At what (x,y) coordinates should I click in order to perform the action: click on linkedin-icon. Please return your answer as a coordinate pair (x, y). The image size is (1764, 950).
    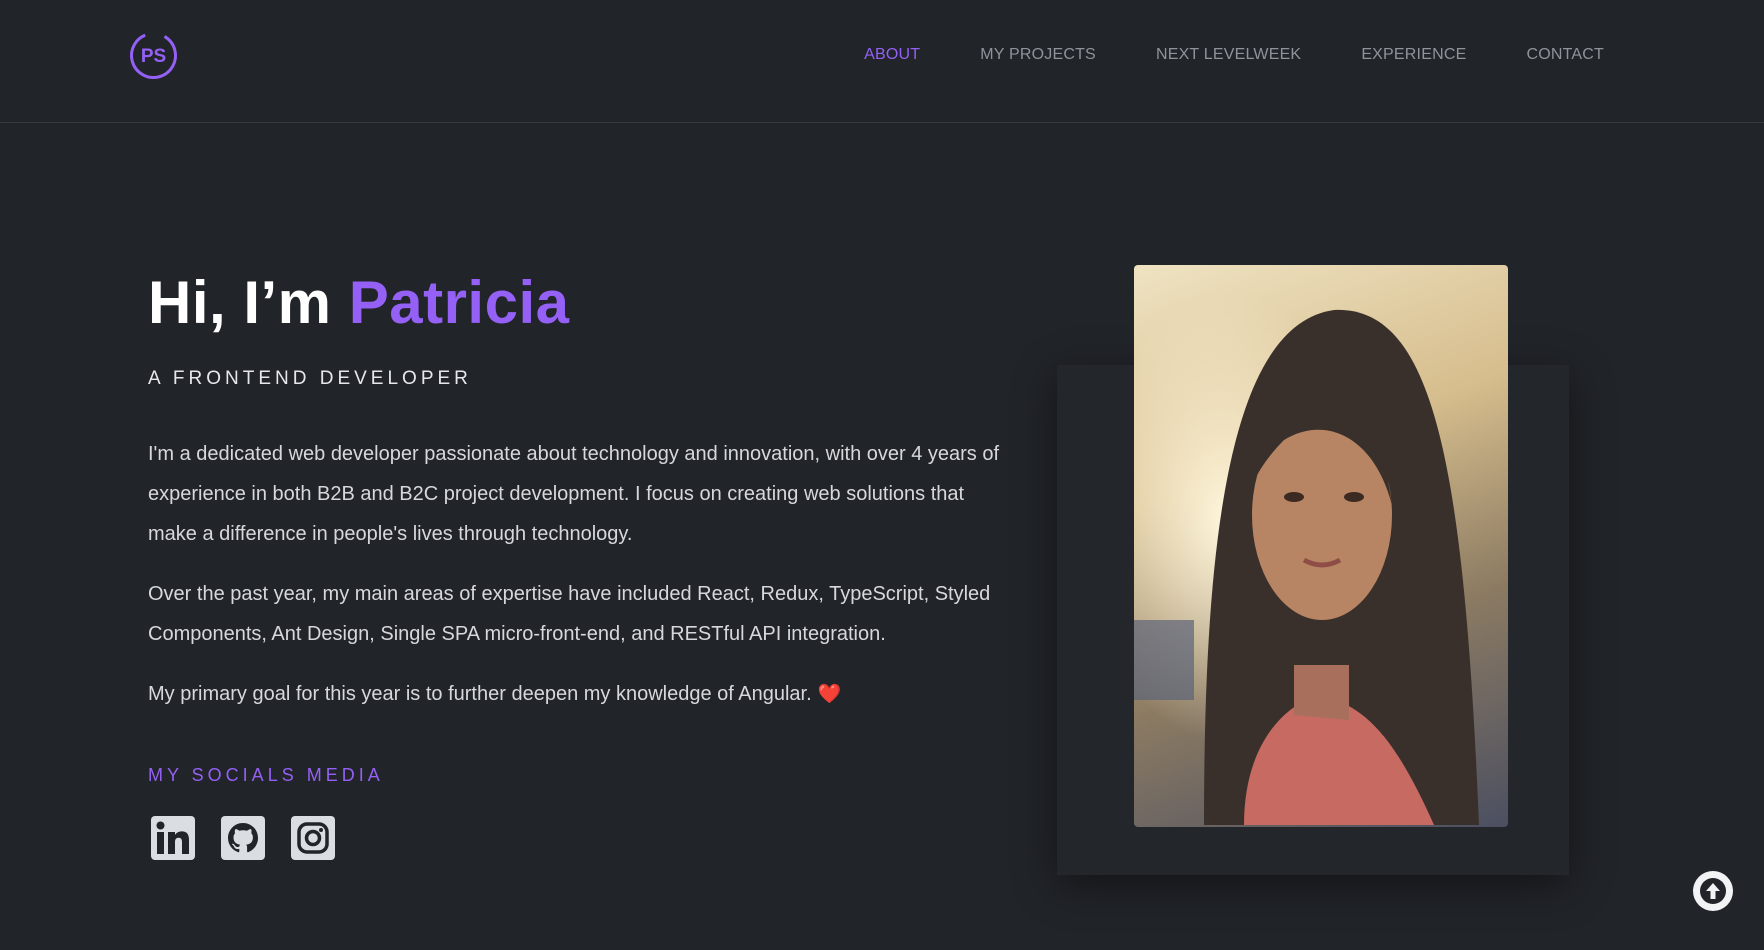
    Looking at the image, I should click on (173, 838).